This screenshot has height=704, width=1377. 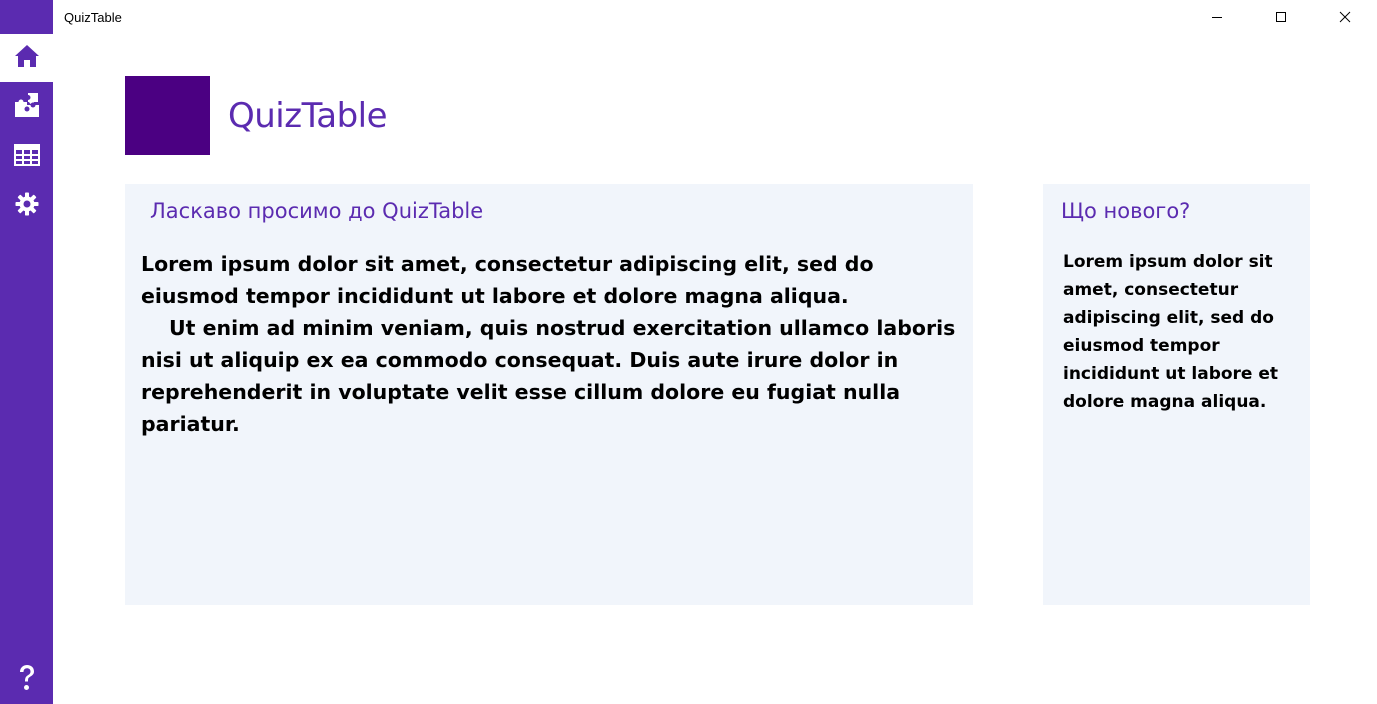 I want to click on table-icon, so click(x=26, y=157).